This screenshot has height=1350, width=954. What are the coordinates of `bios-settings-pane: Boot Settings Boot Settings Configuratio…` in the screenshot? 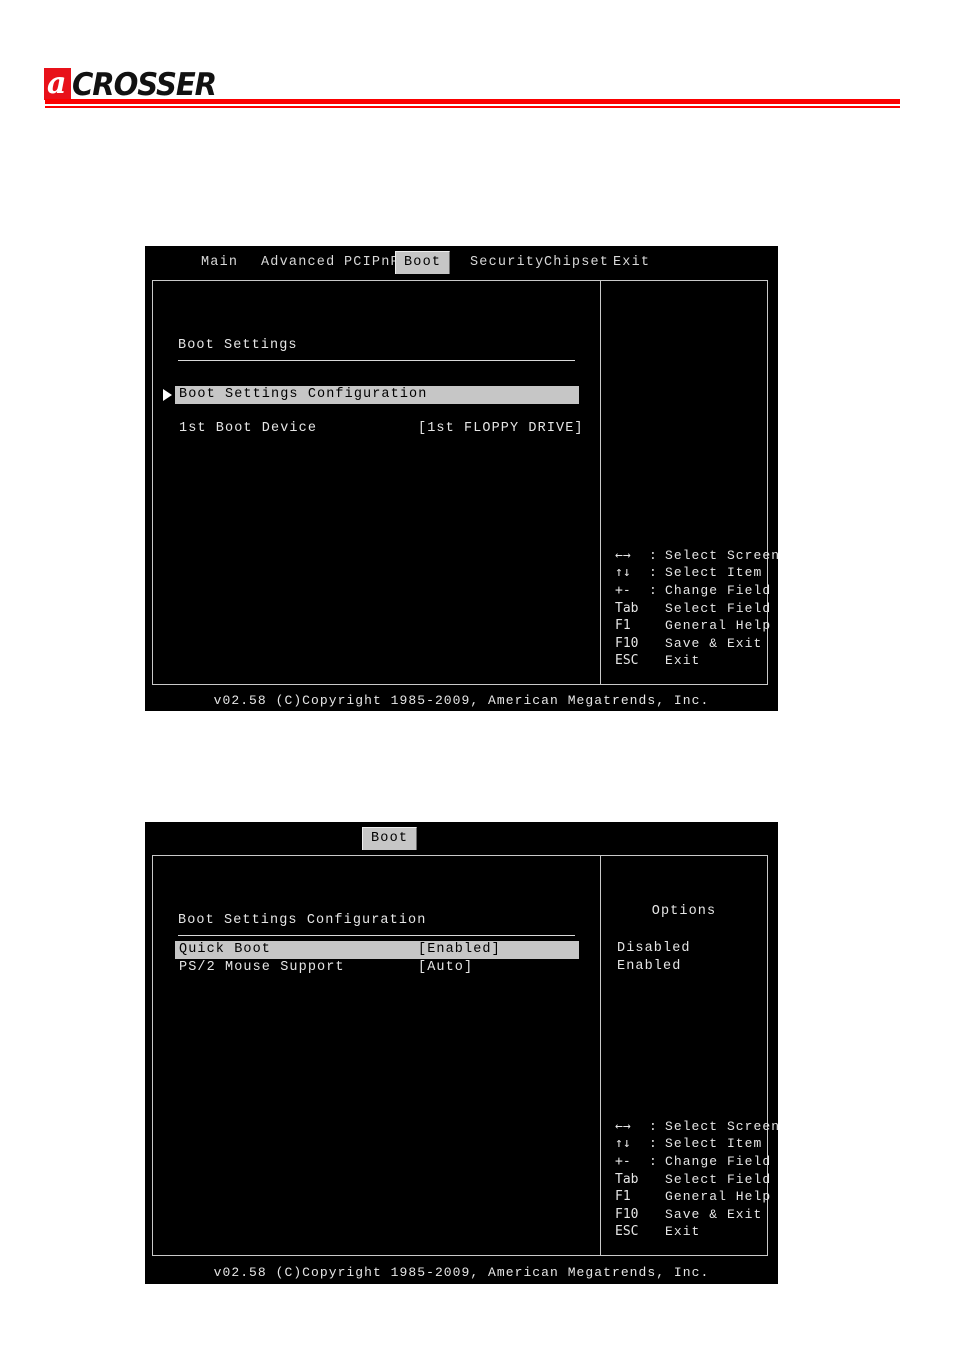 It's located at (376, 482).